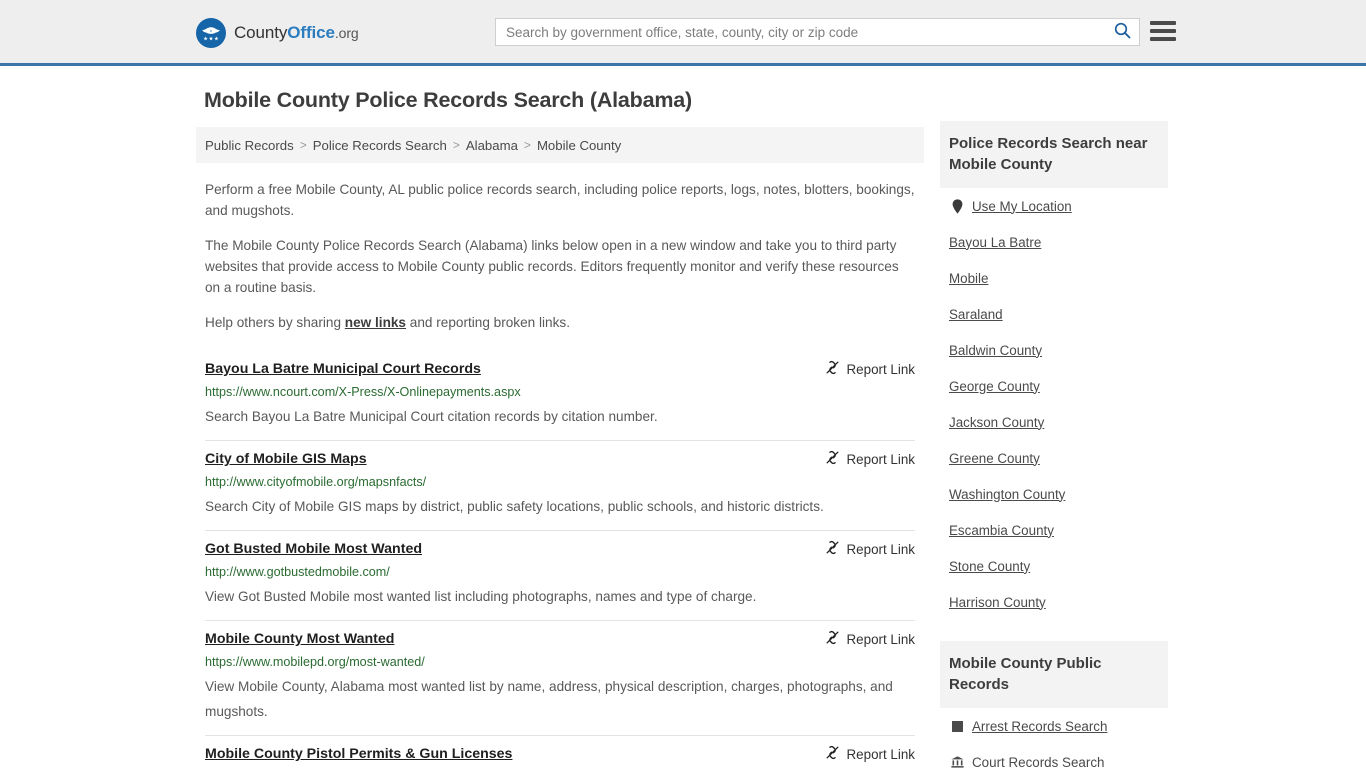 This screenshot has height=768, width=1366. I want to click on sidebar-item-mobile: Mobile, so click(1054, 278).